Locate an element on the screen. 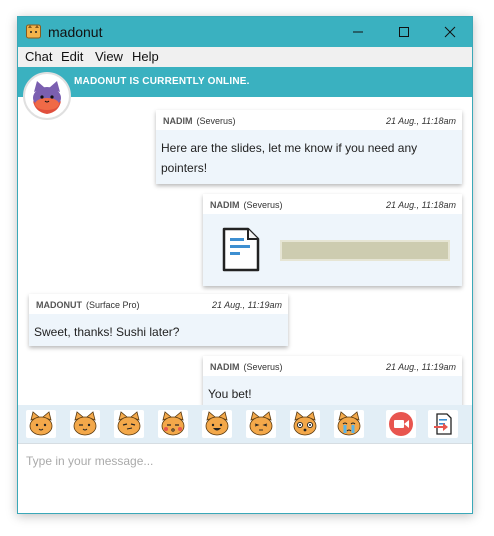 The width and height of the screenshot is (494, 536). cat-smile-icon is located at coordinates (41, 423).